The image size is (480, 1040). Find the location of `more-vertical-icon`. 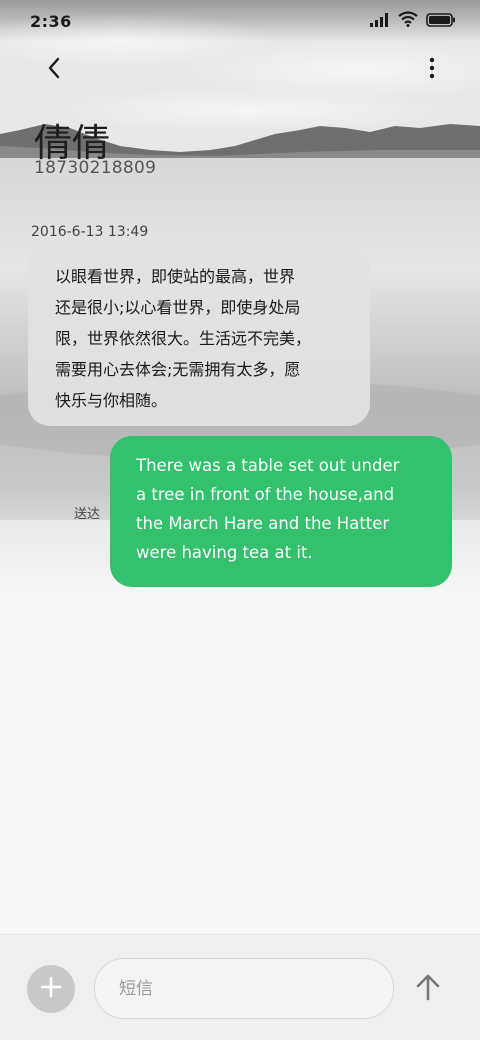

more-vertical-icon is located at coordinates (432, 70).